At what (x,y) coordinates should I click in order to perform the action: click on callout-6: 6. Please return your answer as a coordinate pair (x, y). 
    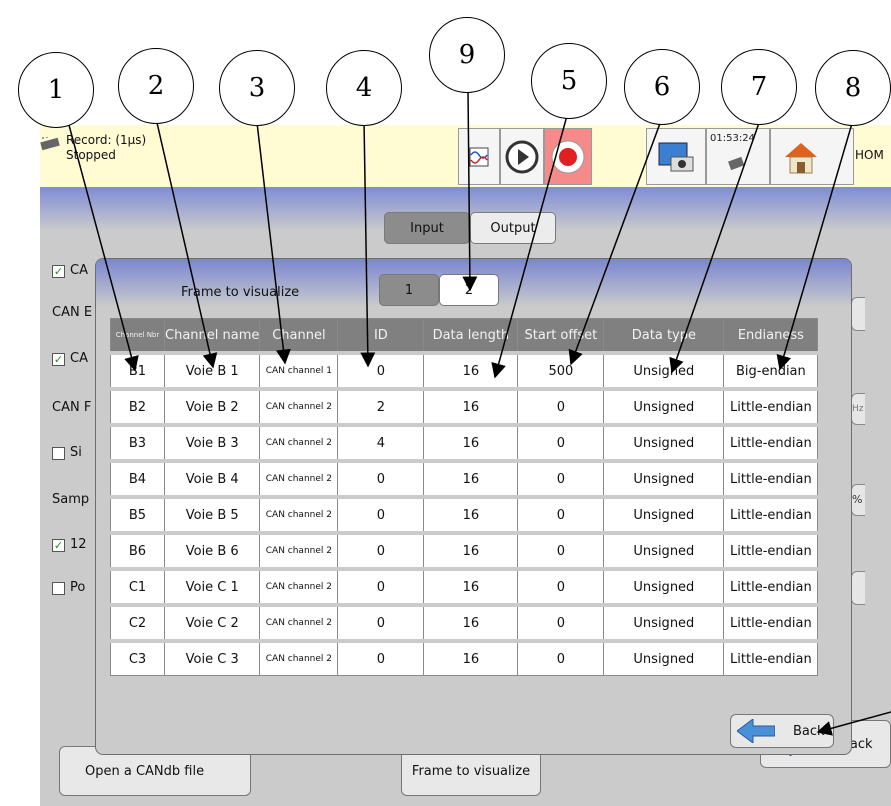
    Looking at the image, I should click on (662, 87).